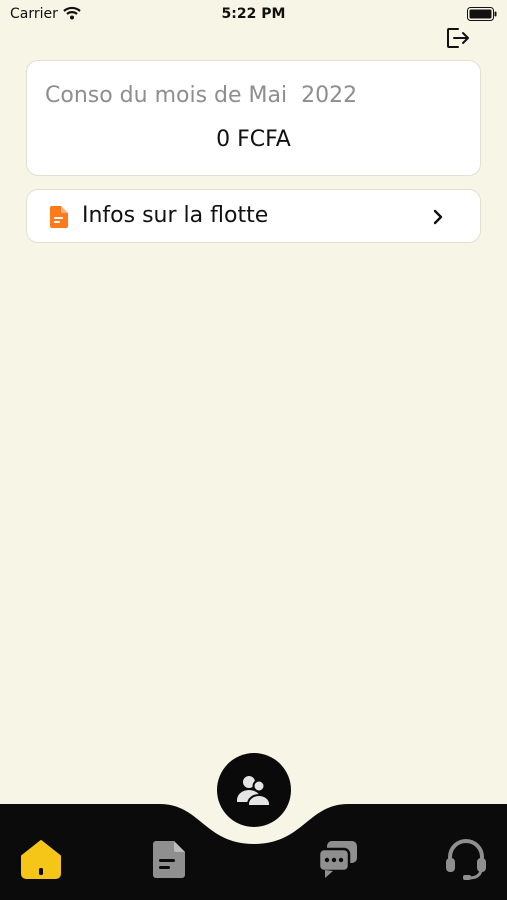  What do you see at coordinates (482, 14) in the screenshot?
I see `battery-icon` at bounding box center [482, 14].